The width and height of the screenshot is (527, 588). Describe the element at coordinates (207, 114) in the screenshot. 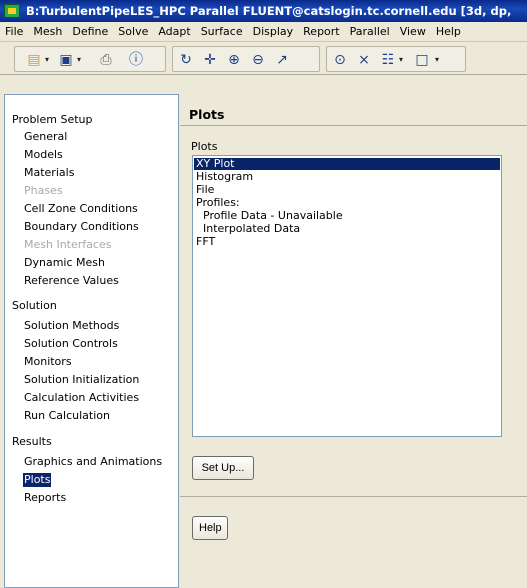

I see `panel-title: Plots` at that location.